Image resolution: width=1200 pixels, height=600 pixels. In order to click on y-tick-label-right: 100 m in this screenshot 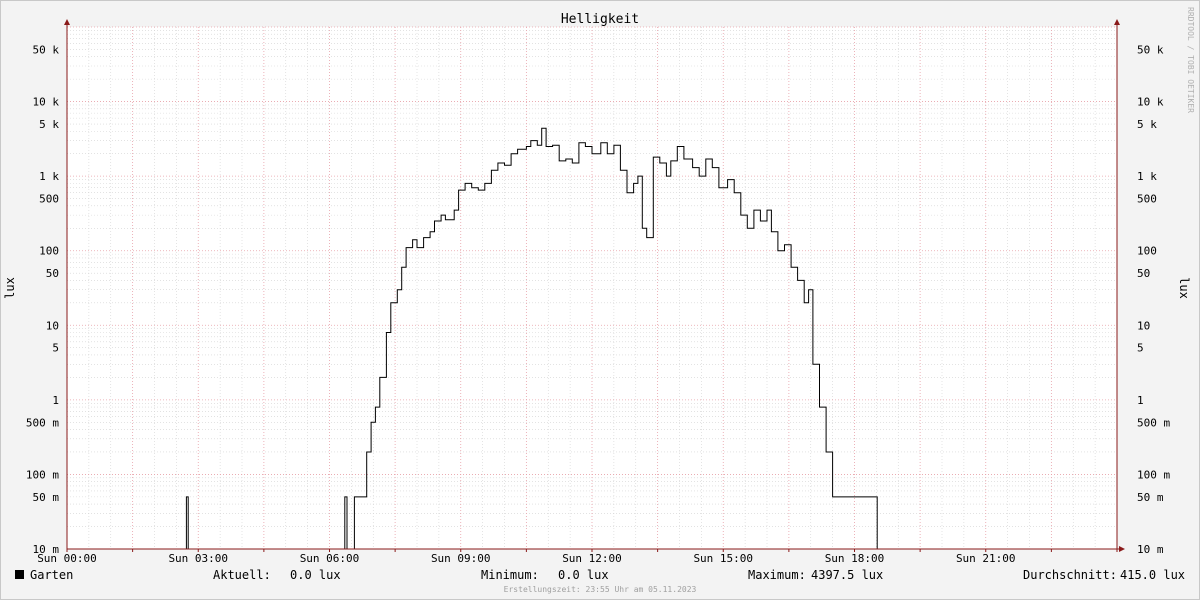, I will do `click(1153, 474)`.